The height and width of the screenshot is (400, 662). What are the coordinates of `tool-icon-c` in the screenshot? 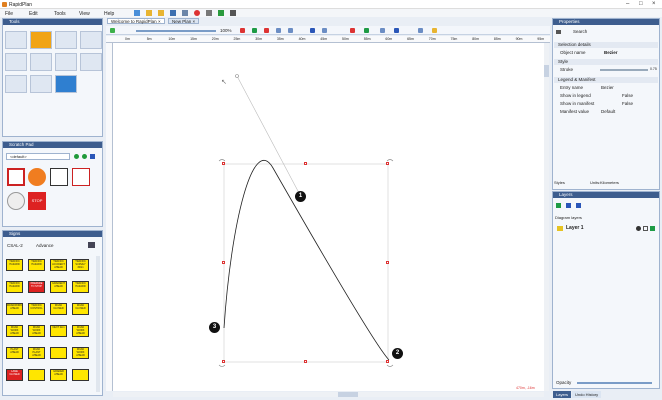 It's located at (290, 30).